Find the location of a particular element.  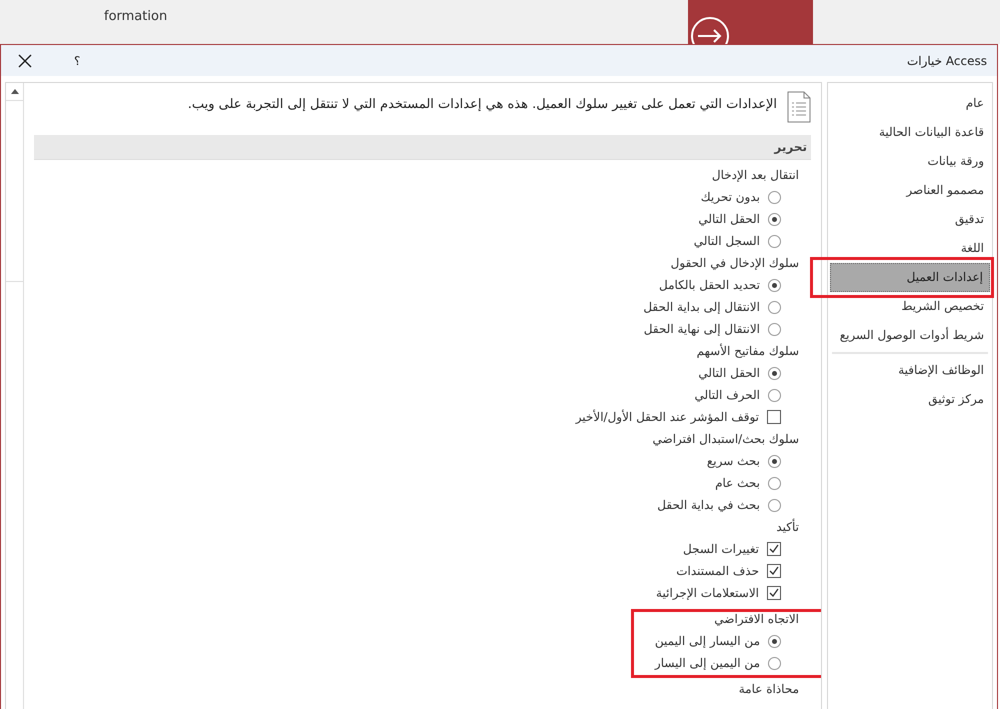

option-label: بدون تحريك is located at coordinates (730, 197).